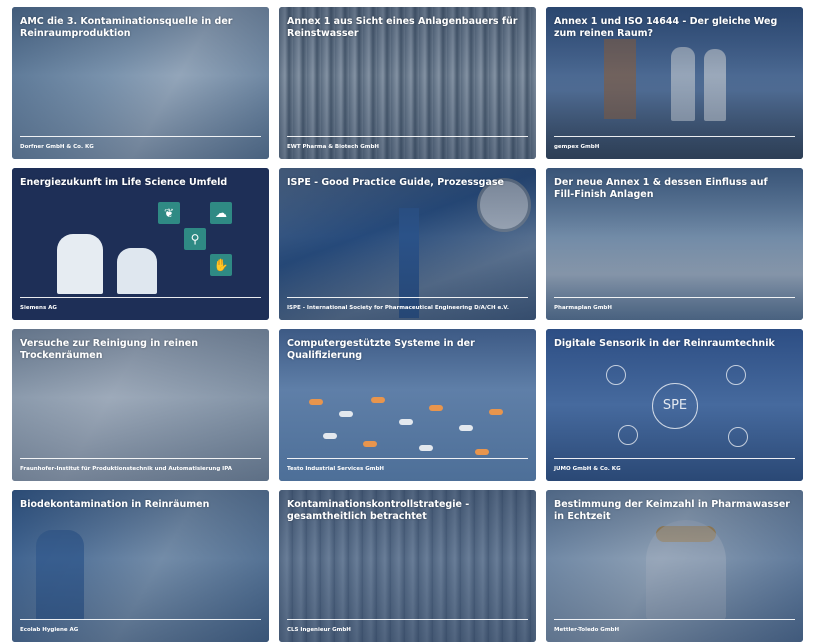 The width and height of the screenshot is (816, 642). Describe the element at coordinates (124, 182) in the screenshot. I see `card-title: Energiezukunft im Life Science Umfeld` at that location.